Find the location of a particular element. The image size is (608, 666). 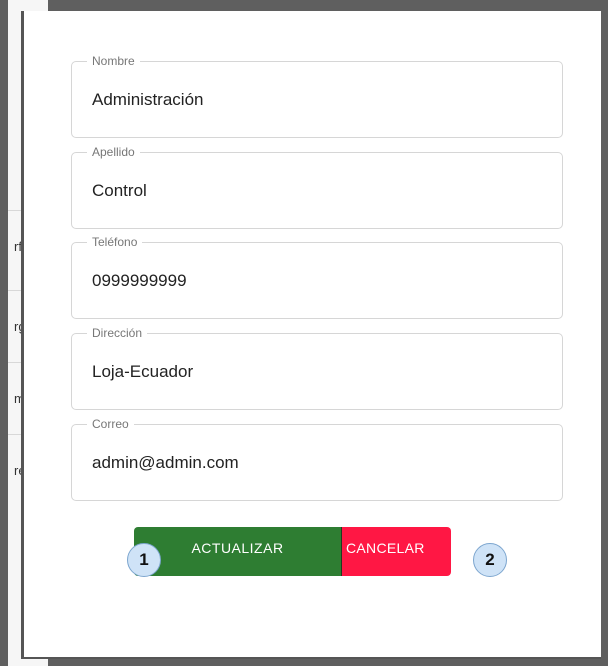

surname-field: Apellido Control is located at coordinates (317, 187).